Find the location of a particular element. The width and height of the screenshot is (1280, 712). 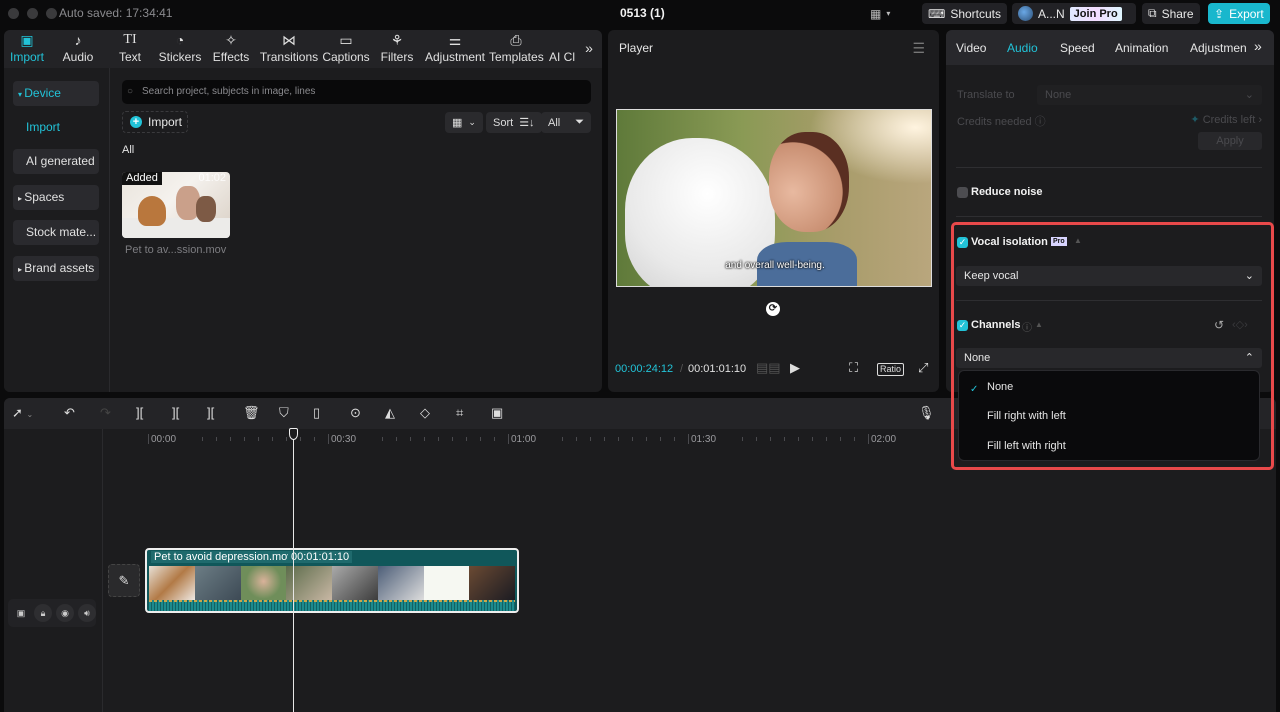

split-button: ][ is located at coordinates (139, 412).